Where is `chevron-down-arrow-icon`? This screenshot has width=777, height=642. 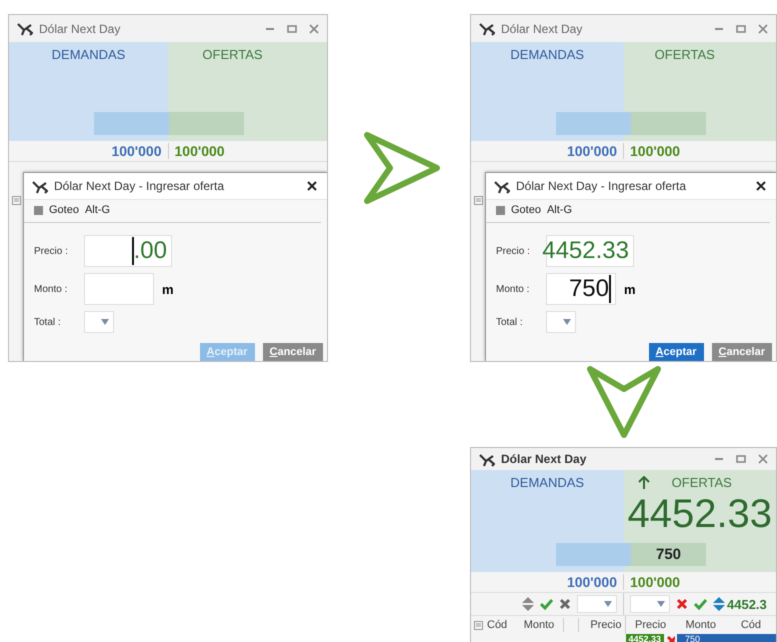 chevron-down-arrow-icon is located at coordinates (624, 401).